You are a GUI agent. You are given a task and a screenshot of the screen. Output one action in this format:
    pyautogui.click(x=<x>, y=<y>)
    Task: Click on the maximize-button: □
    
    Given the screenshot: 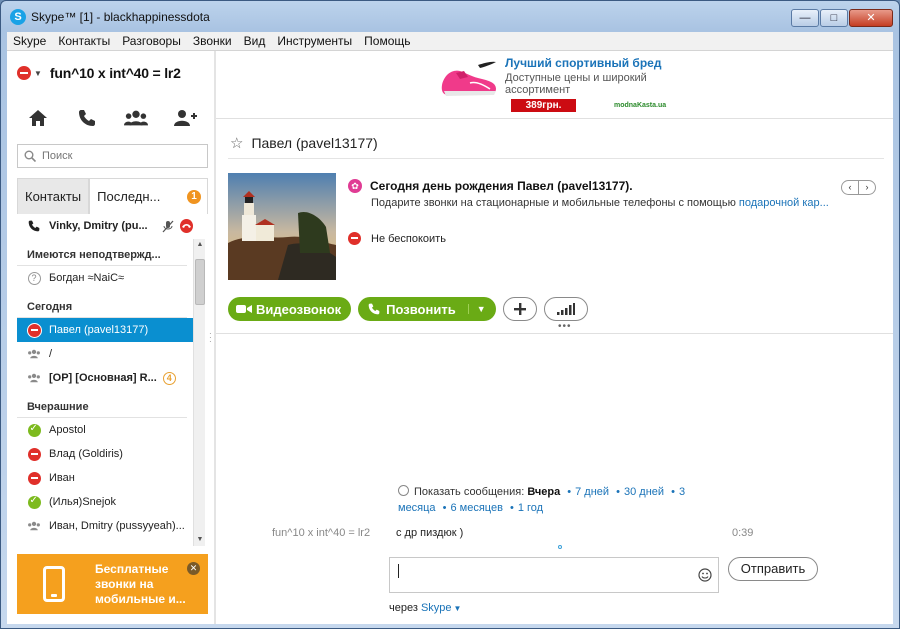 What is the action you would take?
    pyautogui.click(x=834, y=18)
    